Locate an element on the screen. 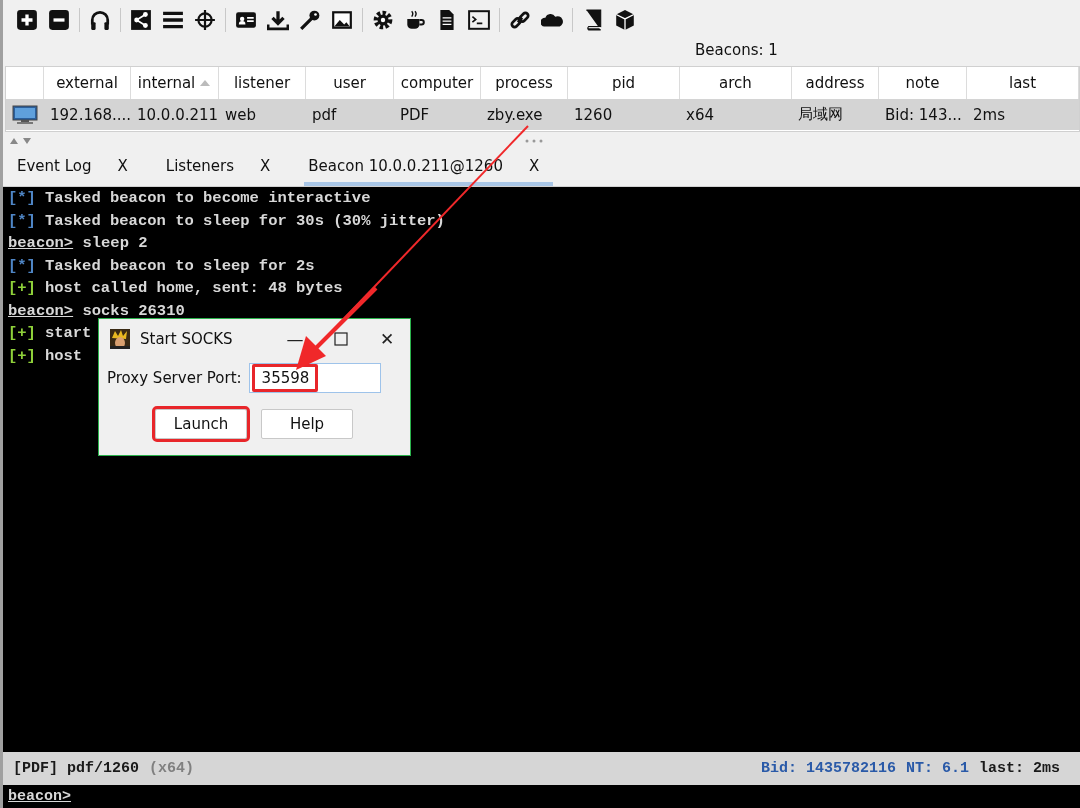 The width and height of the screenshot is (1080, 808). status-text: [PDF] pdf/1260 is located at coordinates (76, 768).